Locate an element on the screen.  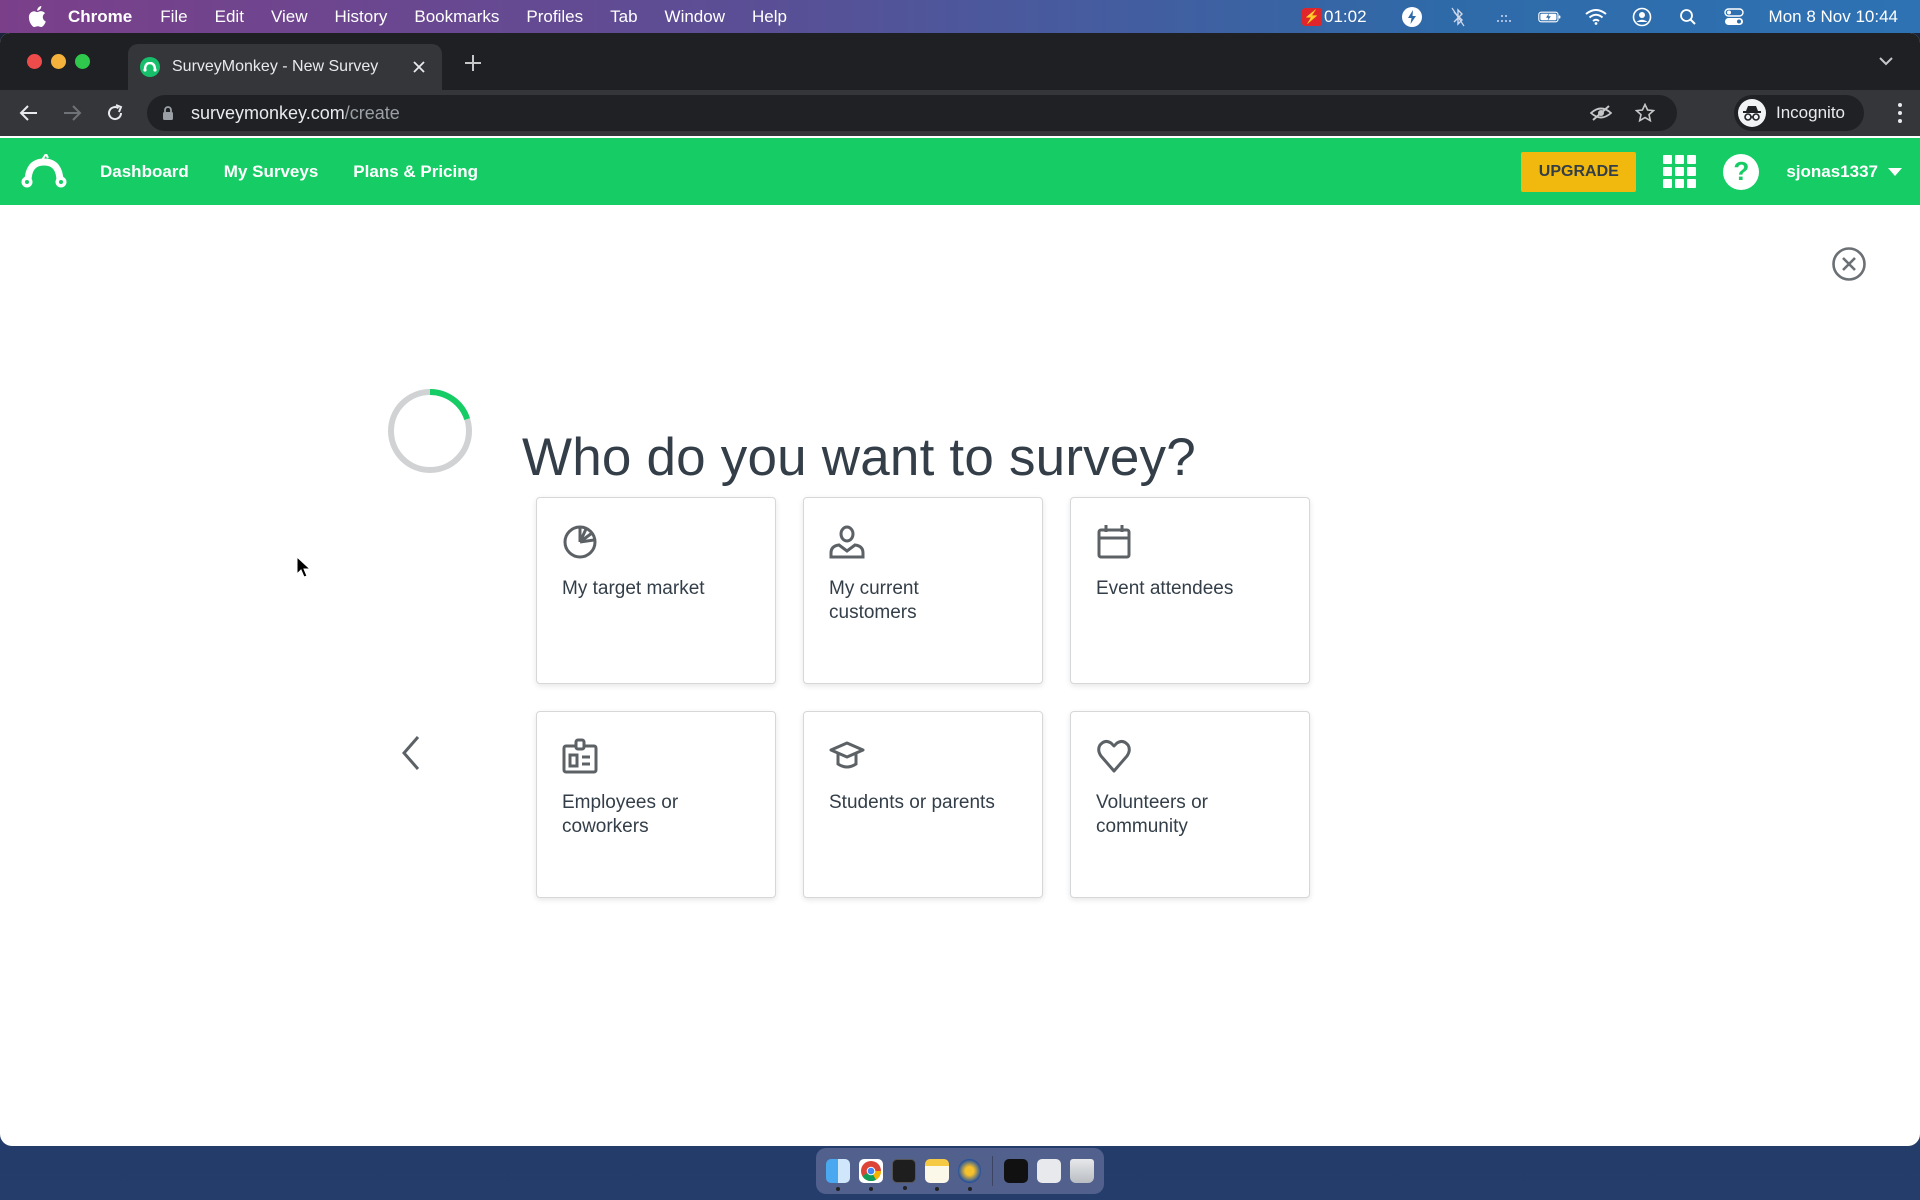
menu-history: History is located at coordinates (360, 17).